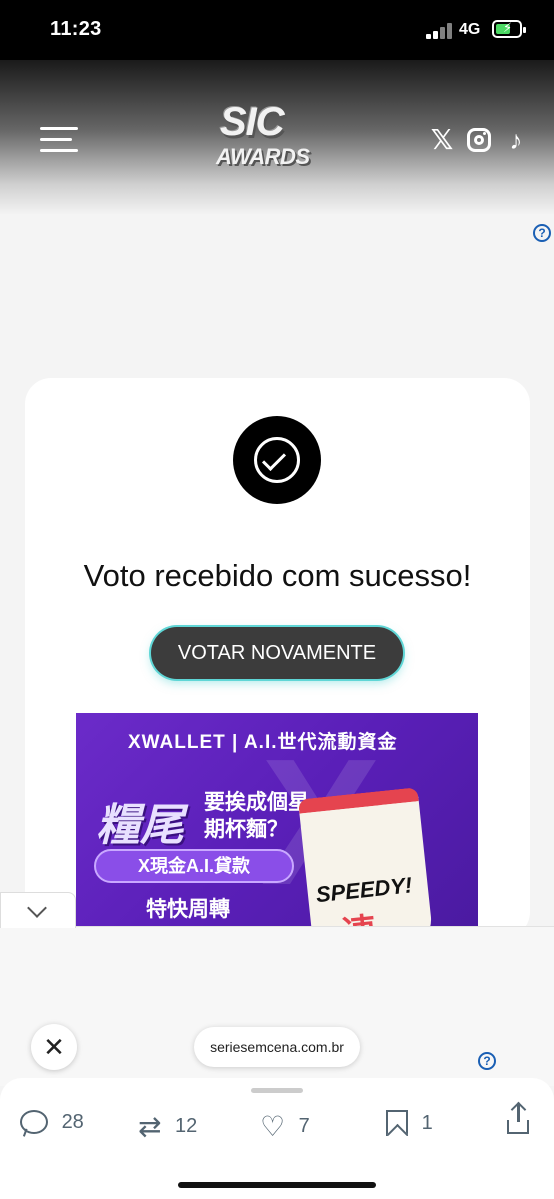 This screenshot has width=554, height=1199. I want to click on url-bar: seriesemcena.com.br, so click(277, 1047).